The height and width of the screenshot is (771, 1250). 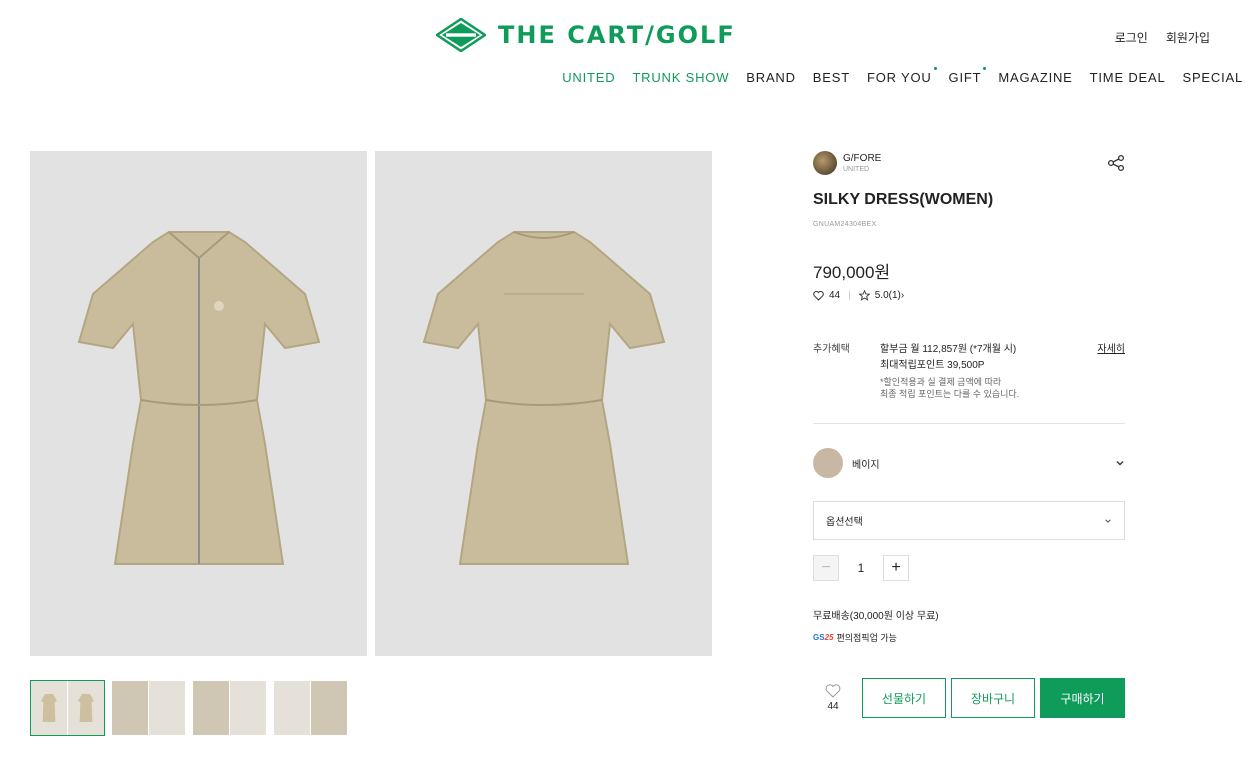 What do you see at coordinates (950, 394) in the screenshot?
I see `benefit-note-2: 최종 적립 포인트는 다를 수 있습니다.` at bounding box center [950, 394].